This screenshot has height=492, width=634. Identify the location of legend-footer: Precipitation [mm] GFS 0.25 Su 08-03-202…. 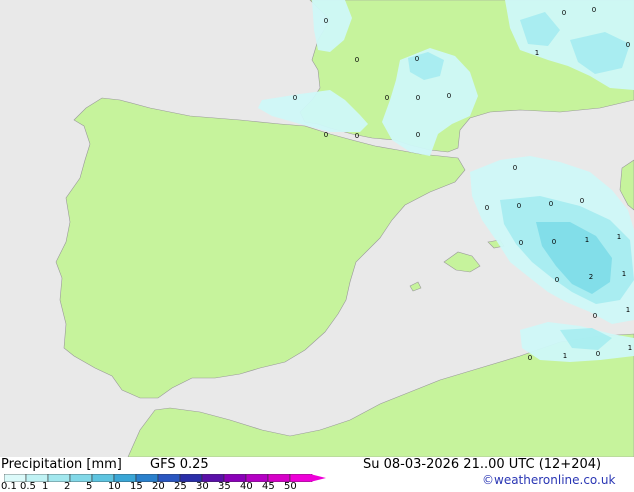
(317, 474).